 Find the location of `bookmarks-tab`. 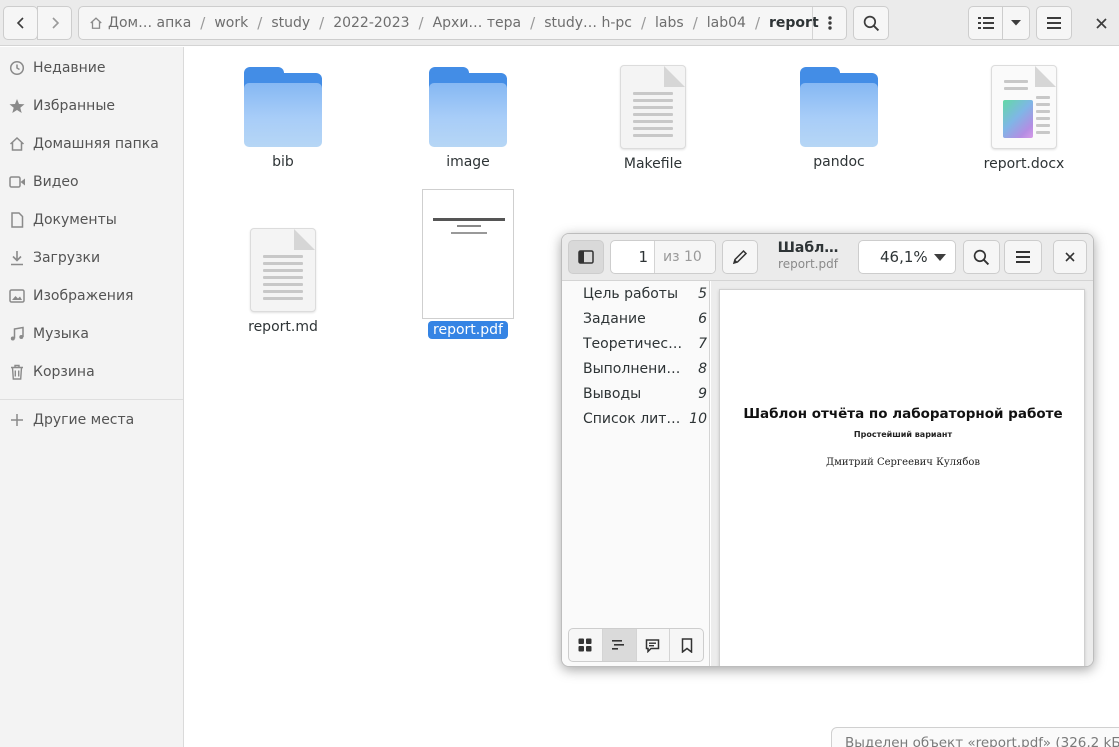

bookmarks-tab is located at coordinates (686, 645).